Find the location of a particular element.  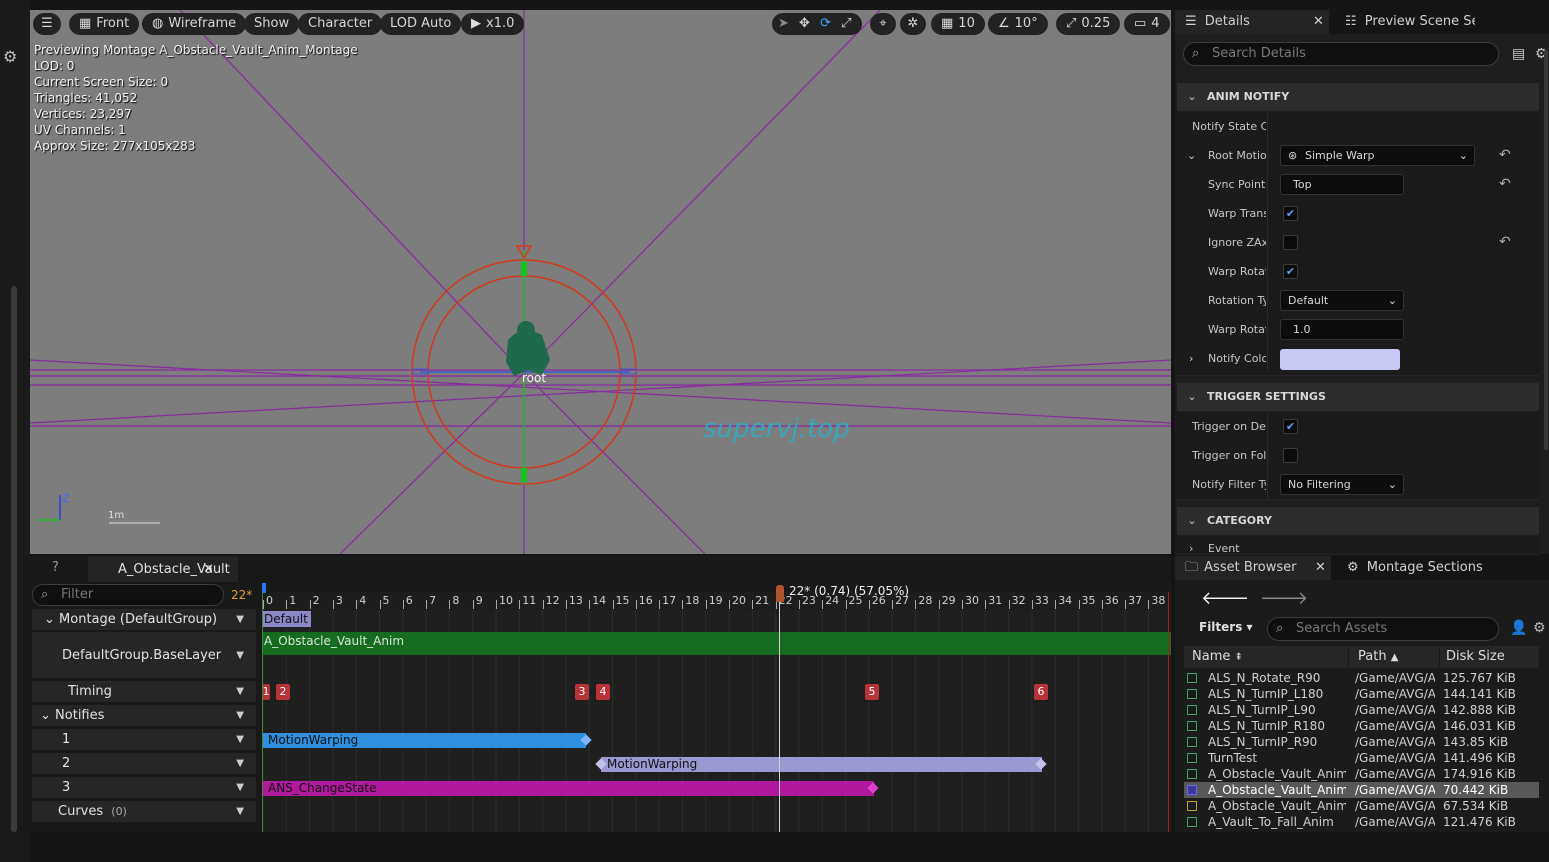

anim-segment: A_Obstacle_Vault_Anim is located at coordinates (716, 643).